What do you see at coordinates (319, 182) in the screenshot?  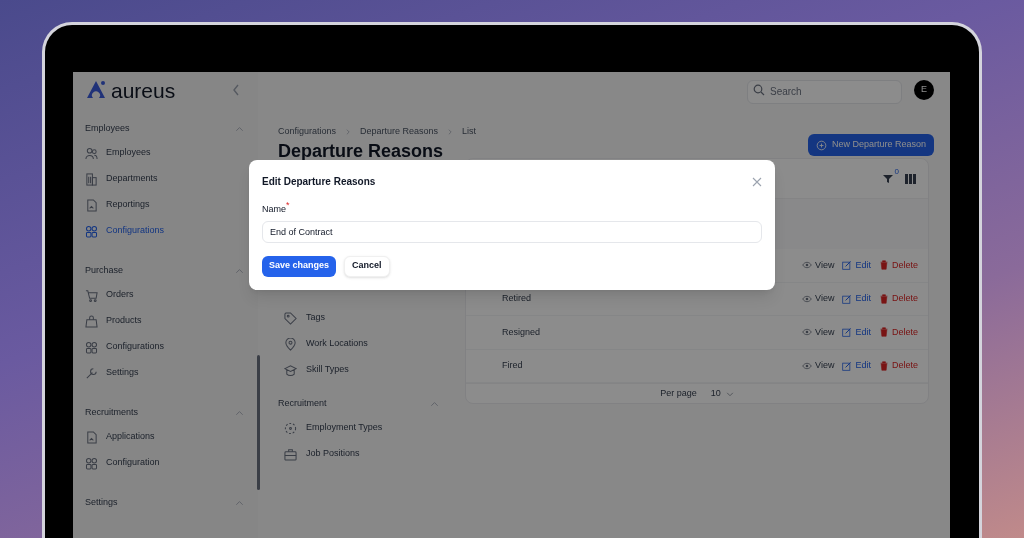 I see `dialog-title: Edit Departure Reasons` at bounding box center [319, 182].